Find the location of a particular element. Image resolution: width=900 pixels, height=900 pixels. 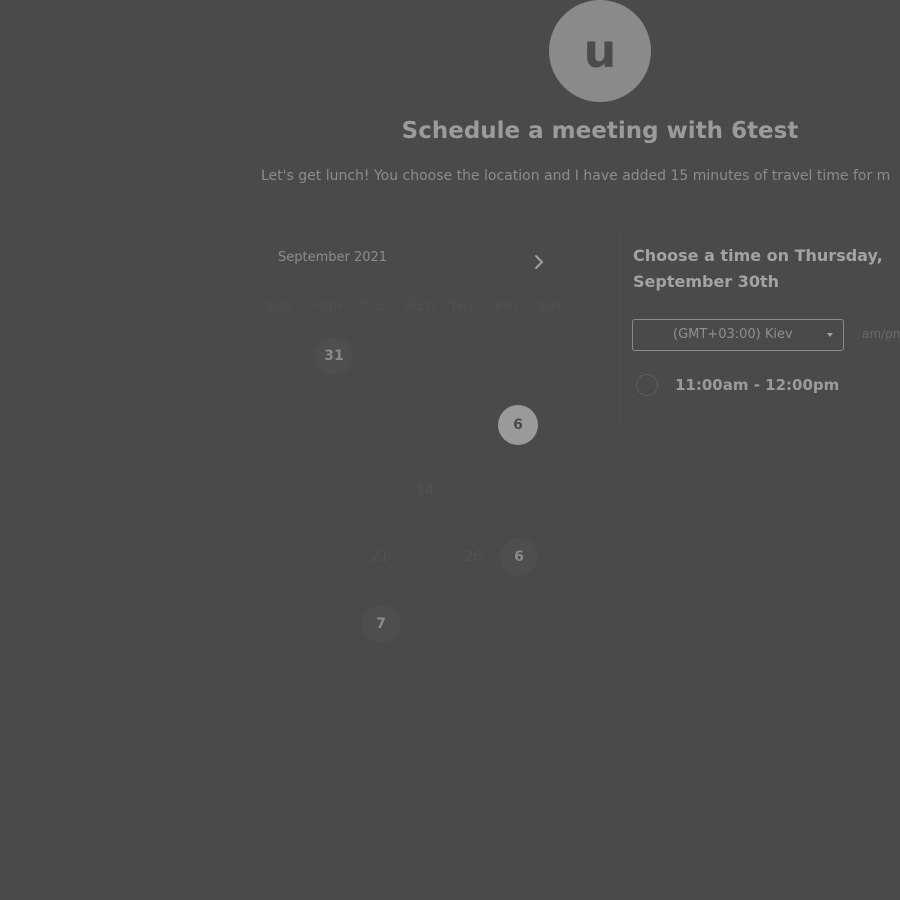

time-slot-label: 11:00am - 12:00pm is located at coordinates (757, 385).